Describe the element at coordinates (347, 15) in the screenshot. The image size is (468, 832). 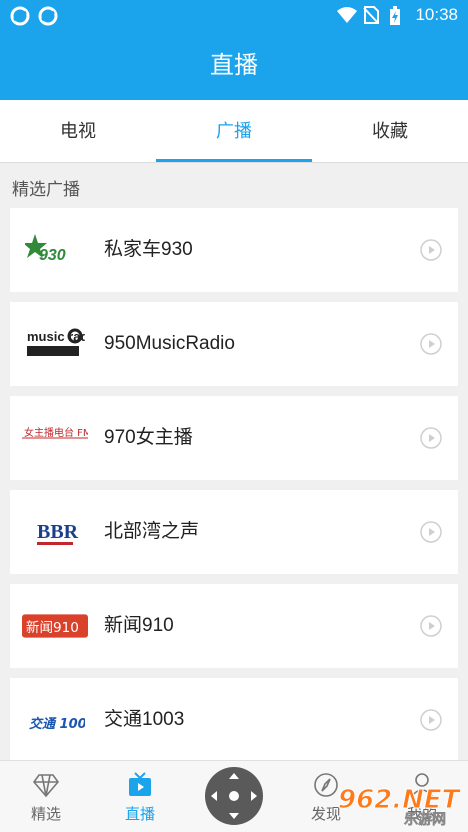
I see `wifi-icon` at that location.